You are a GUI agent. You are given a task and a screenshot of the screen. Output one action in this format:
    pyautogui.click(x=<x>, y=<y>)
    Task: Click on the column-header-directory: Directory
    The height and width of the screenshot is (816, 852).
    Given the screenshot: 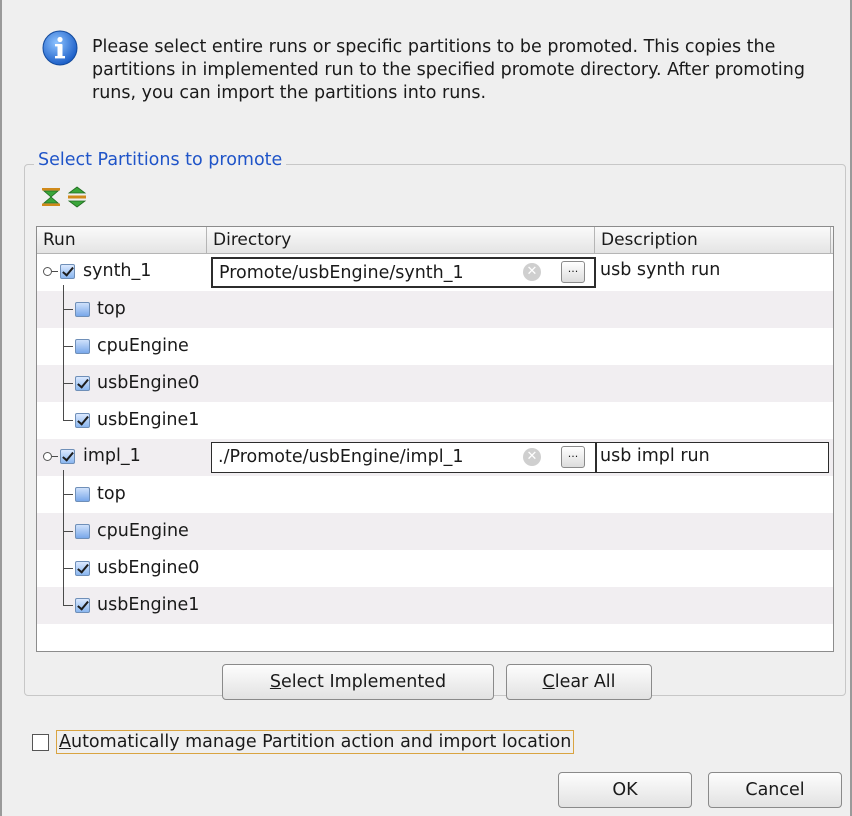 What is the action you would take?
    pyautogui.click(x=401, y=240)
    